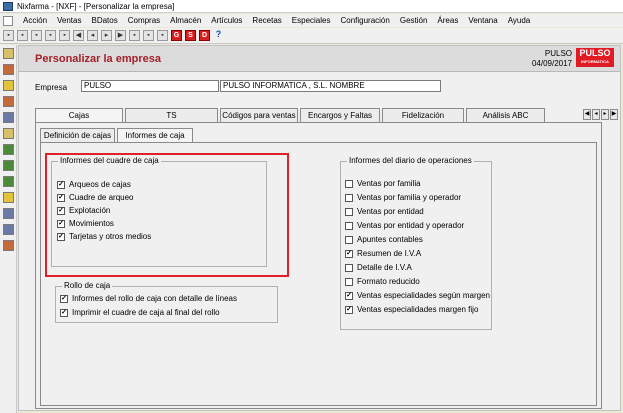 The width and height of the screenshot is (623, 413). I want to click on g-button: G, so click(176, 35).